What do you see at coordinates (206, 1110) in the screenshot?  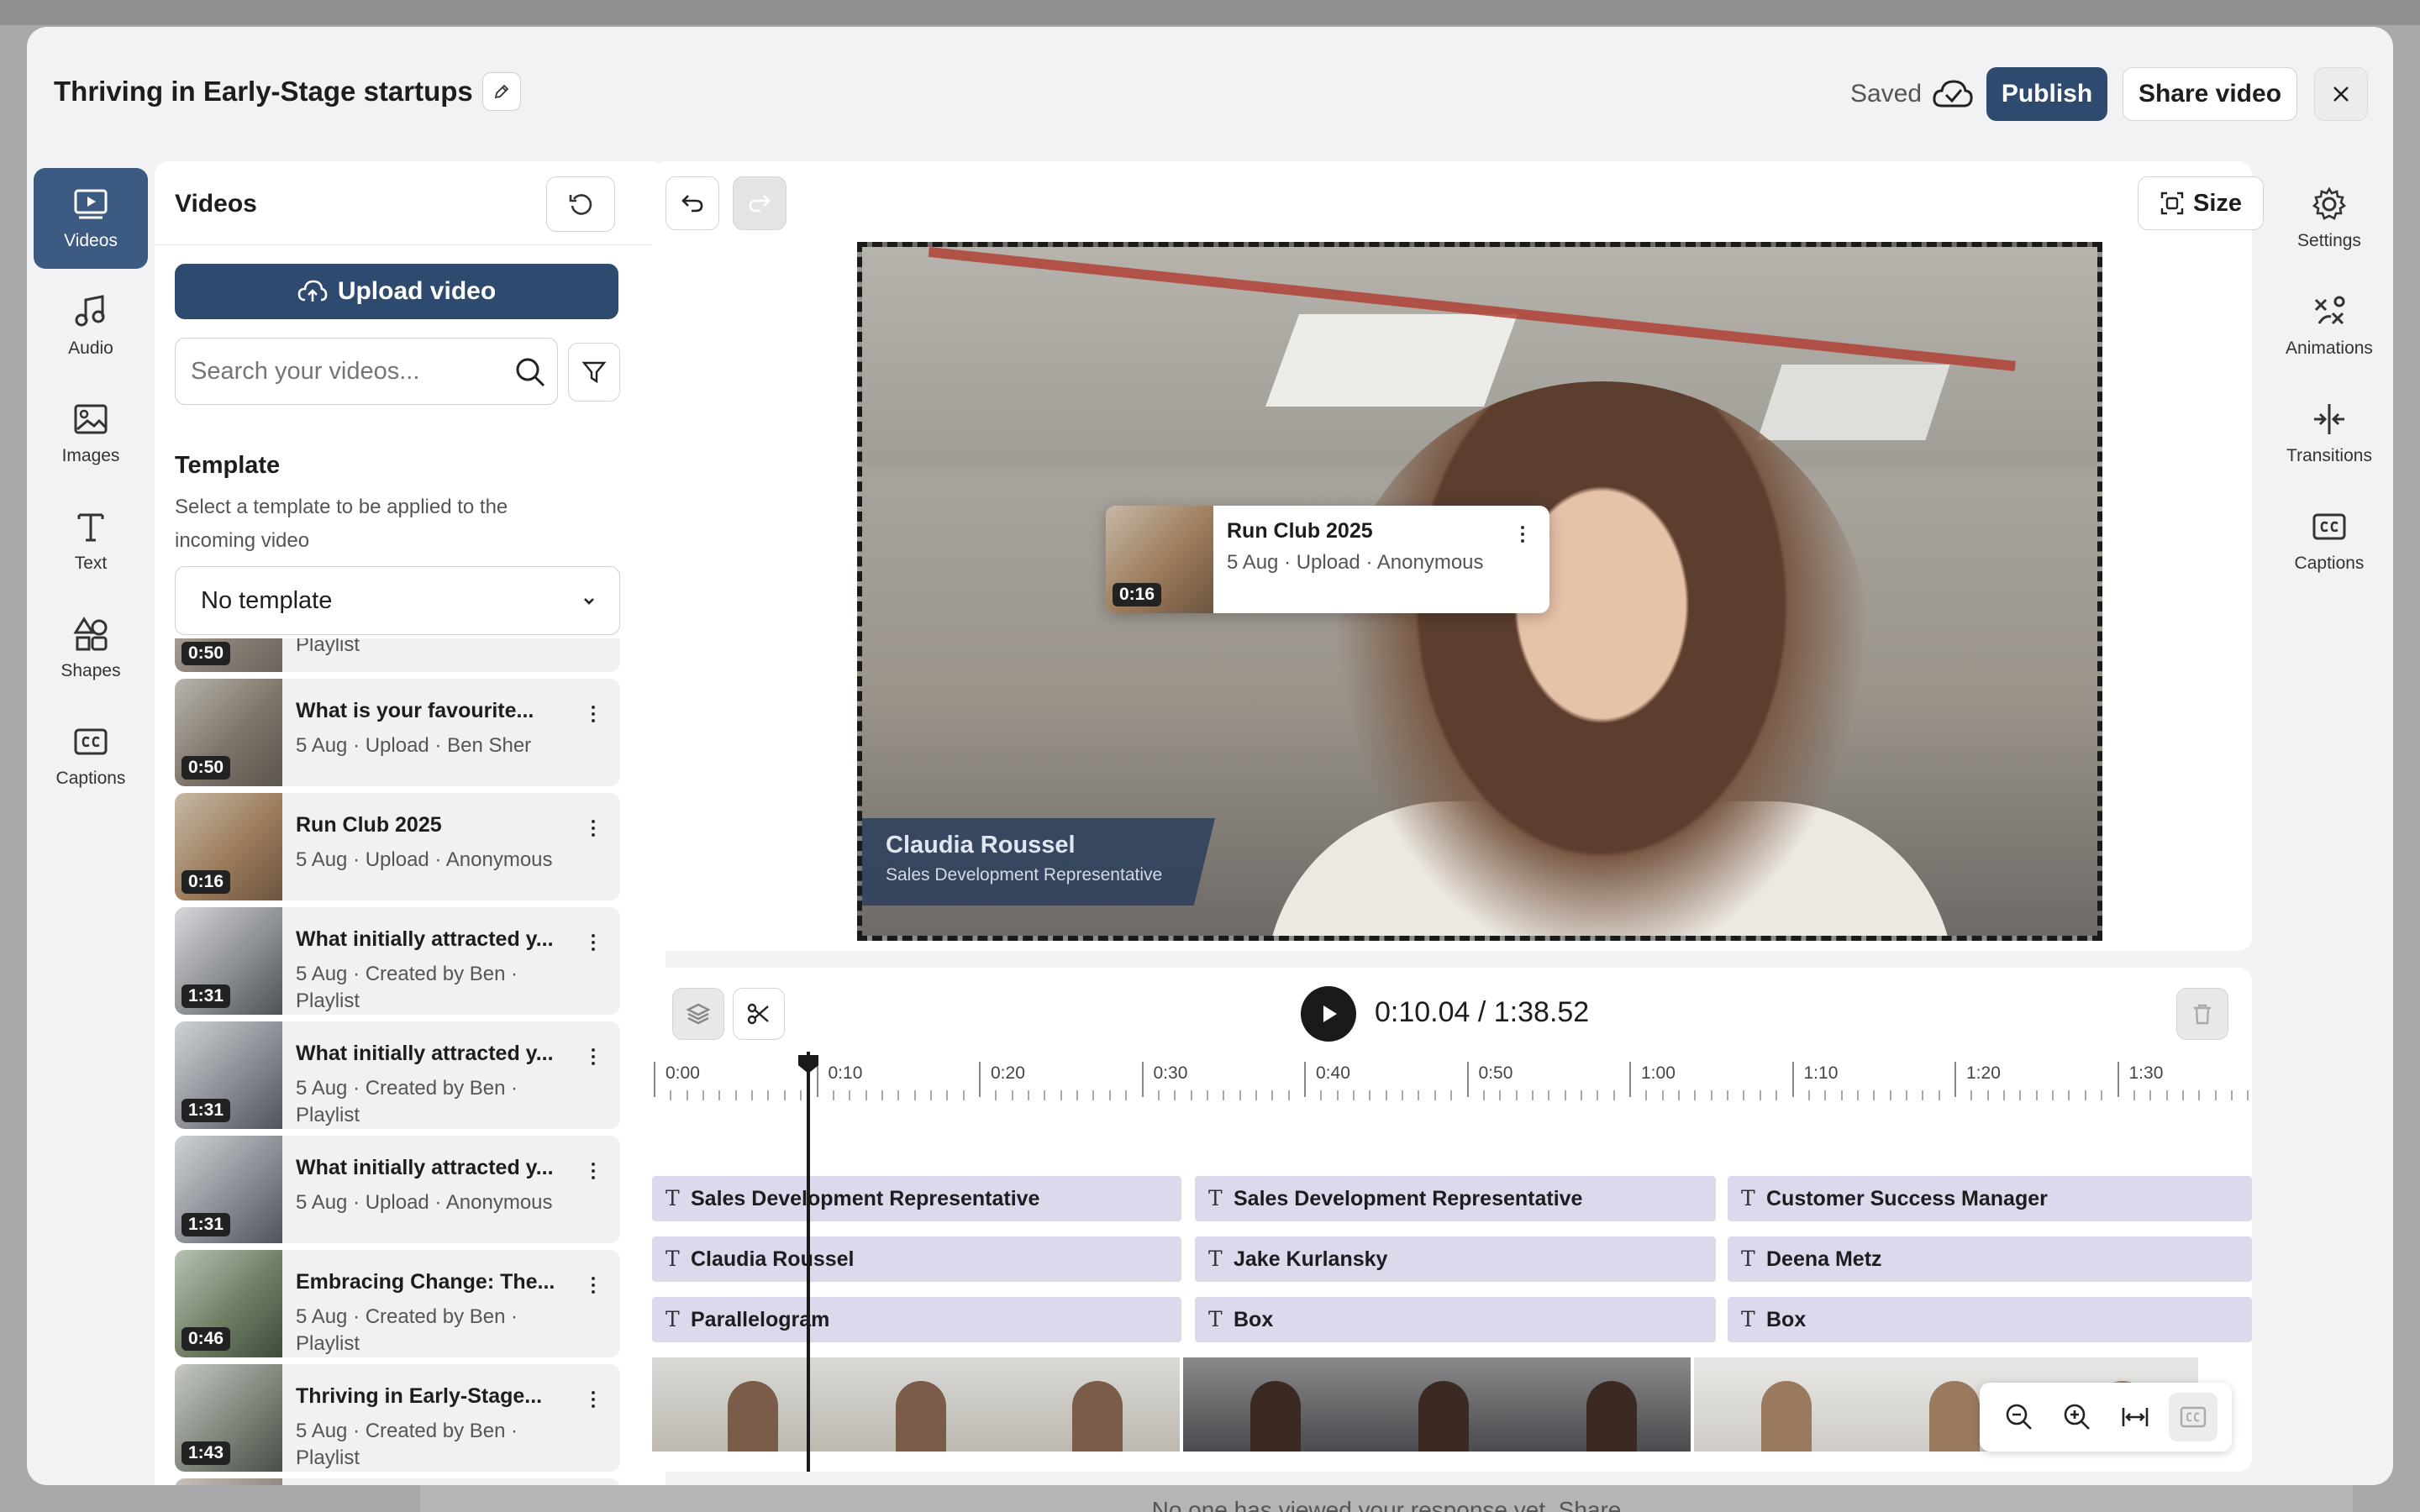 I see `video-duration: 1:31` at bounding box center [206, 1110].